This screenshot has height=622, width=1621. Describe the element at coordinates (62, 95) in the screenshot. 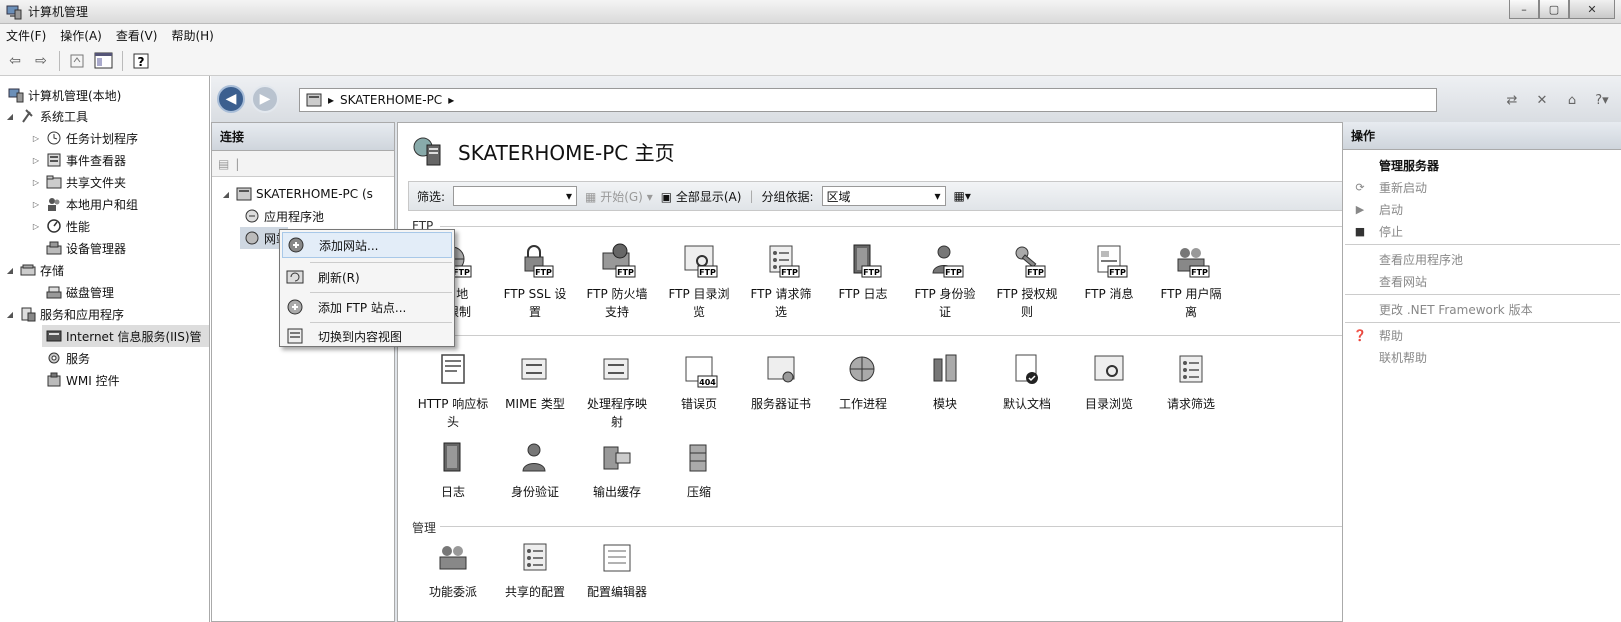

I see `tree-root: 计算机管理(本地)` at that location.